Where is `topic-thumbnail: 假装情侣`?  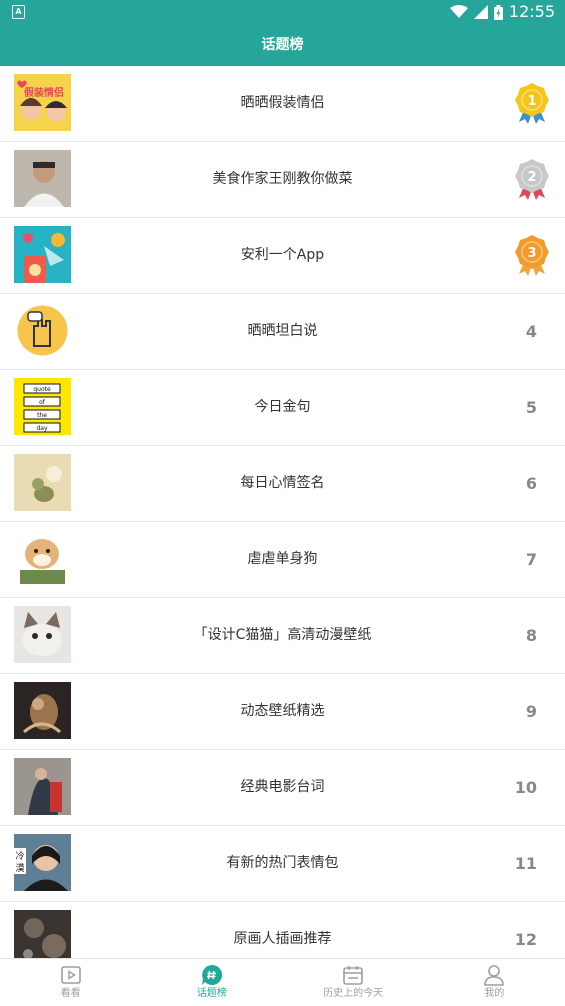
topic-thumbnail: 假装情侣 is located at coordinates (42, 102).